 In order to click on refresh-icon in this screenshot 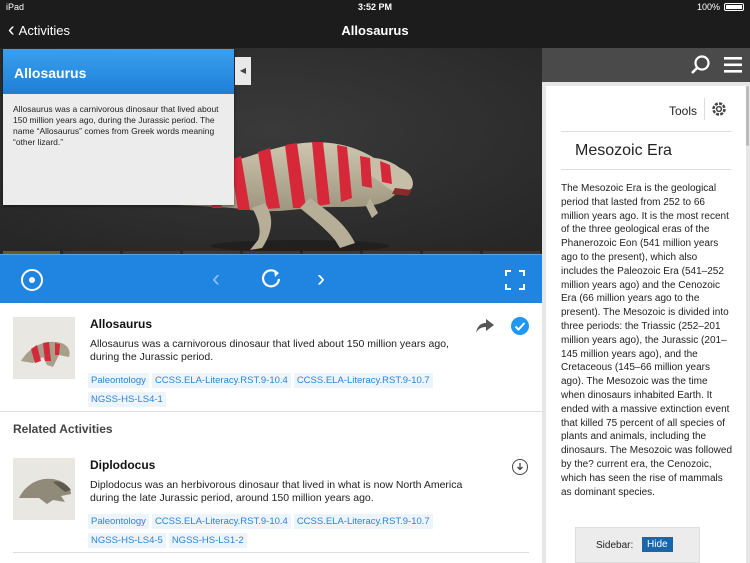, I will do `click(271, 280)`.